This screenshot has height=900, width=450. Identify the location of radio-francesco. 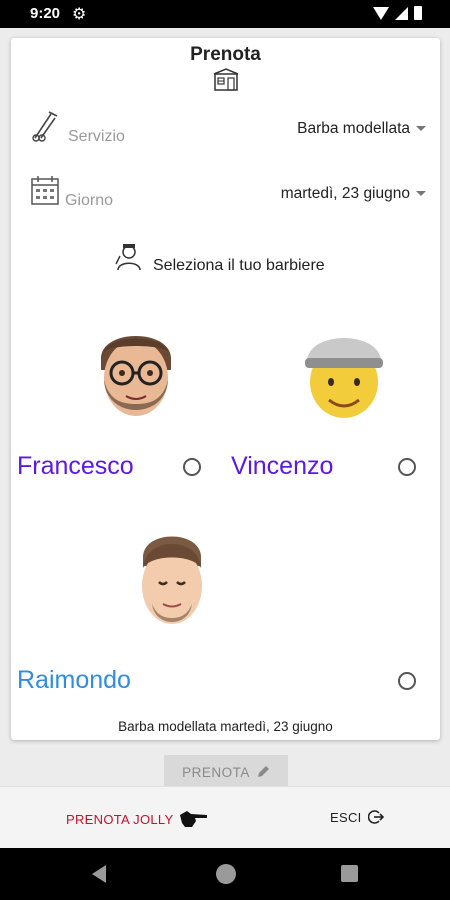
(192, 467).